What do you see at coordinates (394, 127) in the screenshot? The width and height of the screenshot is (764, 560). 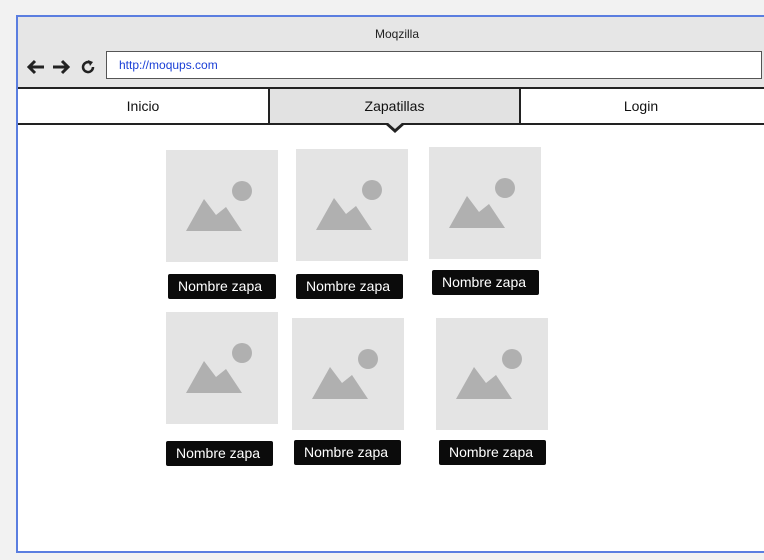 I see `selected-tab-caret-icon` at bounding box center [394, 127].